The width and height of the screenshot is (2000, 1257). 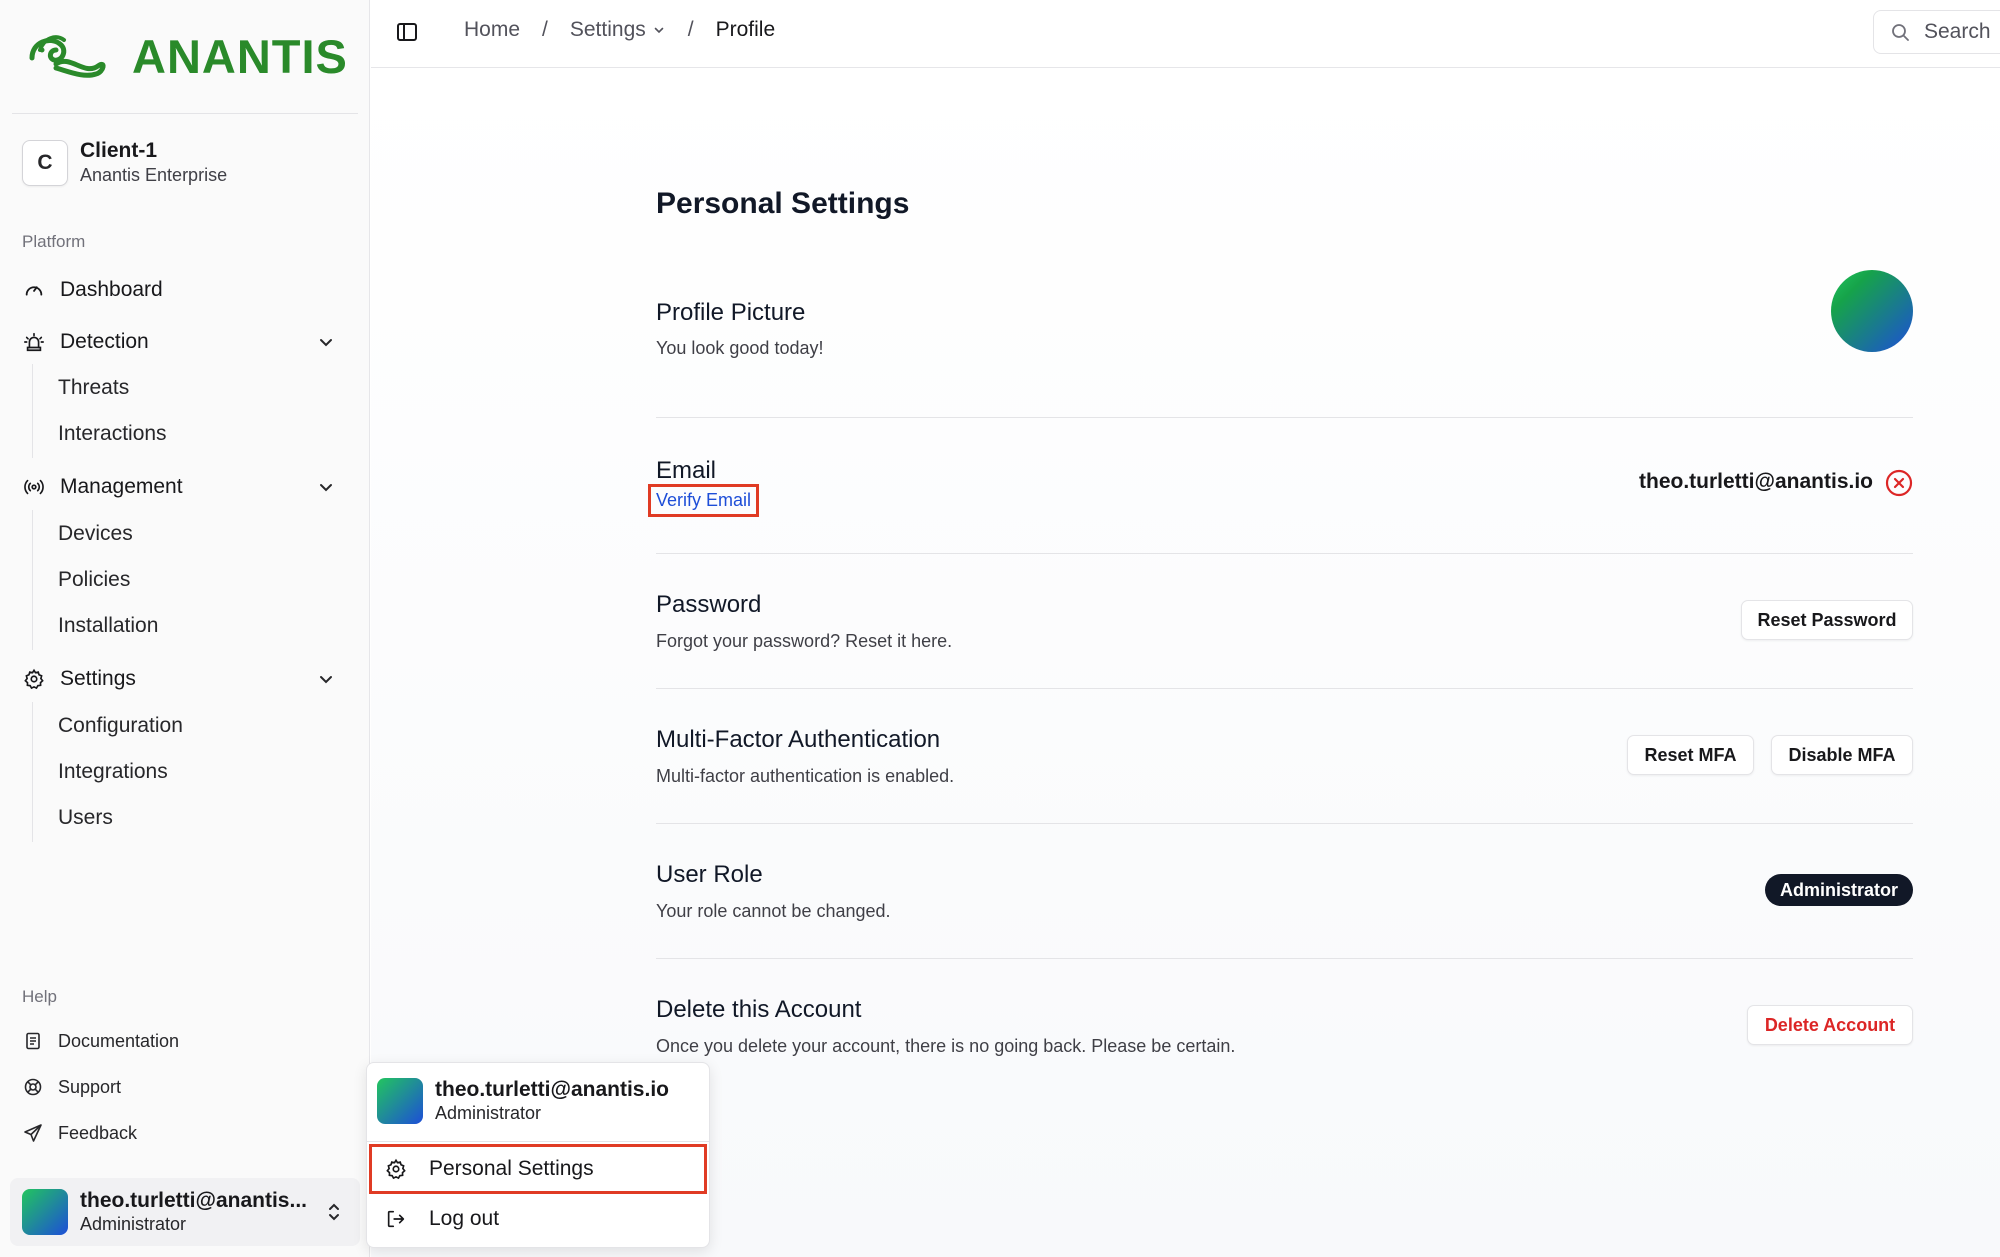 I want to click on sidebar-item-label: Dashboard, so click(x=111, y=289).